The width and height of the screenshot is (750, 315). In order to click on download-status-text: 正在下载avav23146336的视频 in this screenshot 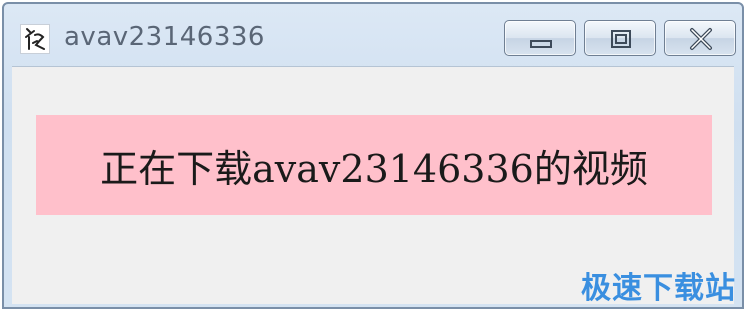, I will do `click(374, 168)`.